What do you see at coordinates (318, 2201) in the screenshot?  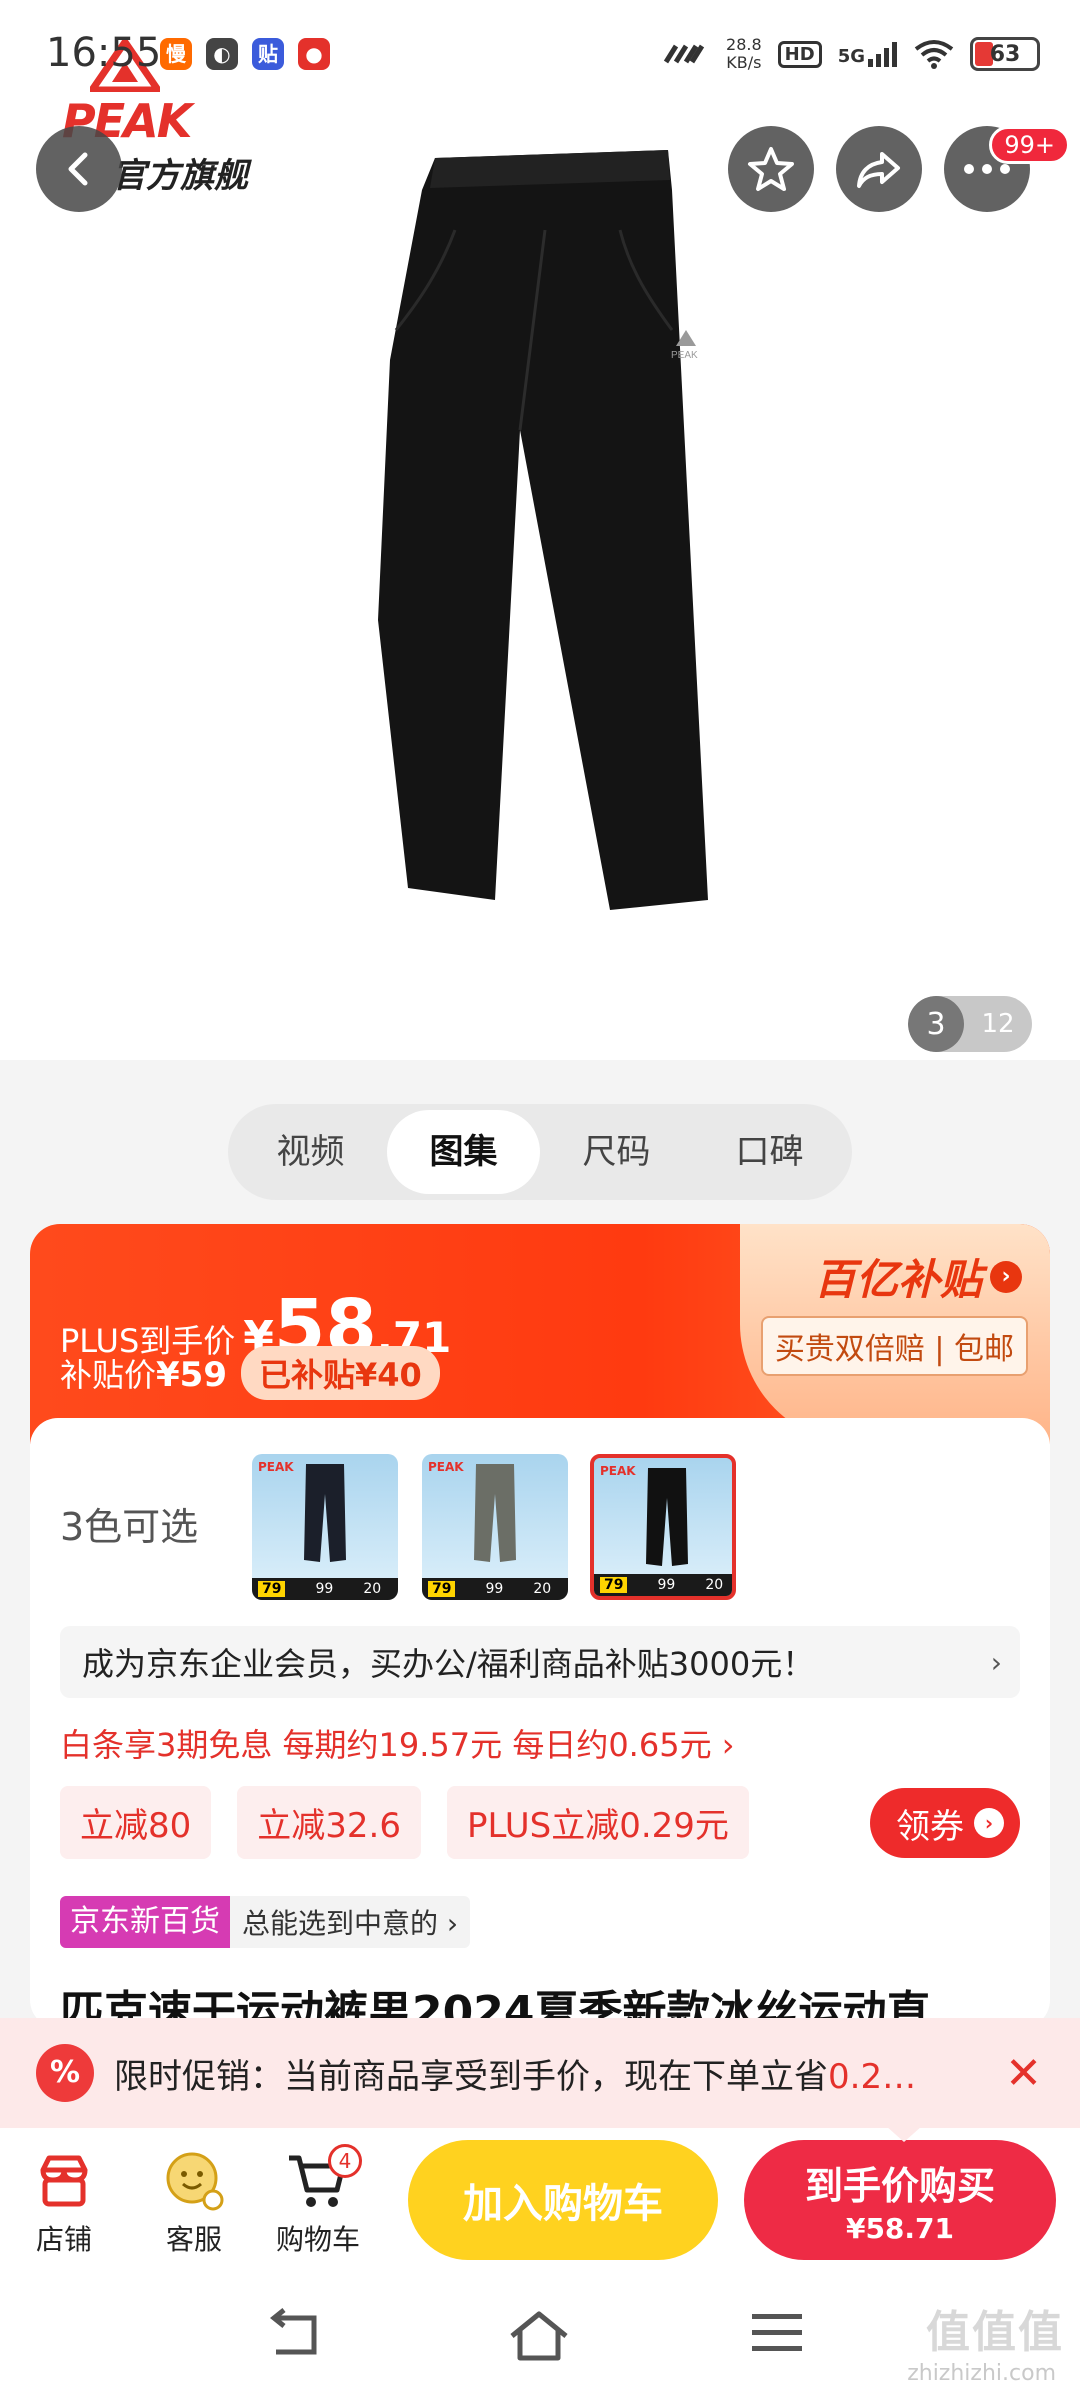 I see `cart-button: 4 购物车` at bounding box center [318, 2201].